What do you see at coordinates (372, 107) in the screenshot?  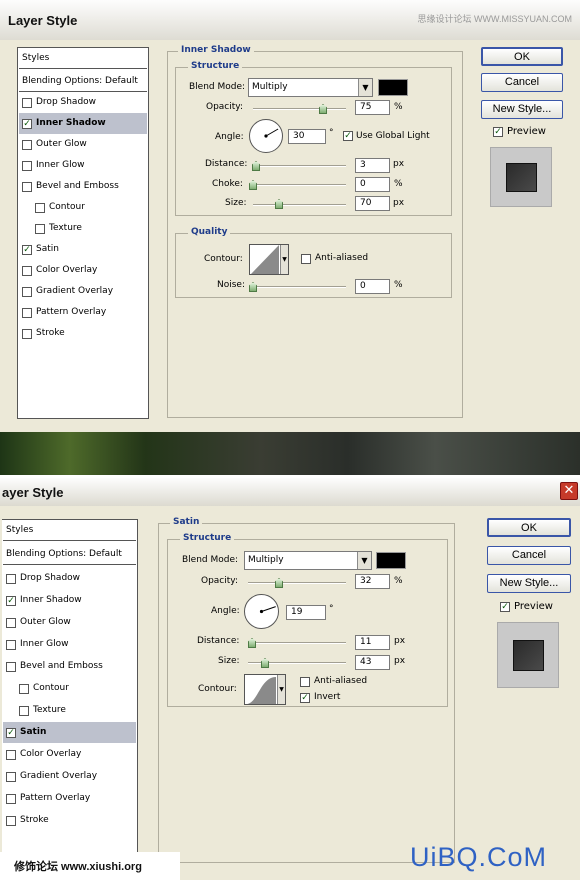 I see `opacity-field: 75` at bounding box center [372, 107].